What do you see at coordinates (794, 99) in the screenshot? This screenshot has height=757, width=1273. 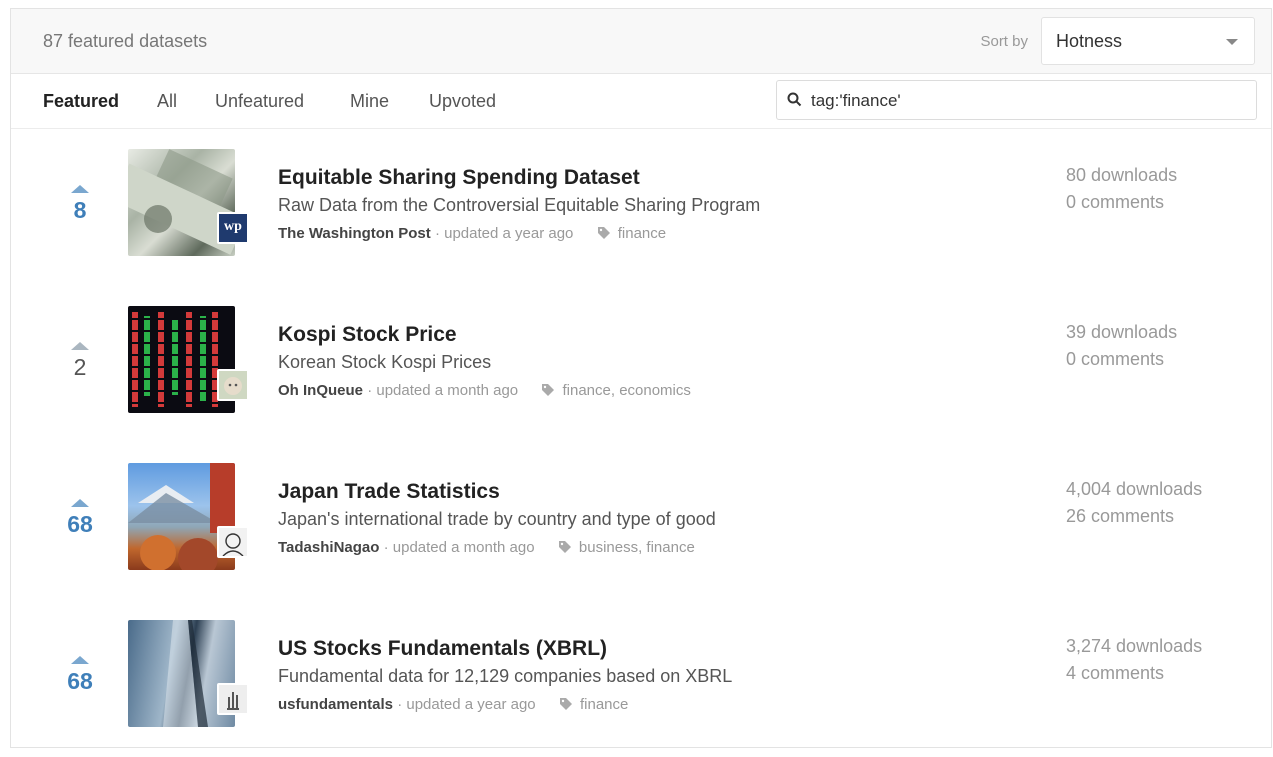 I see `search-icon` at bounding box center [794, 99].